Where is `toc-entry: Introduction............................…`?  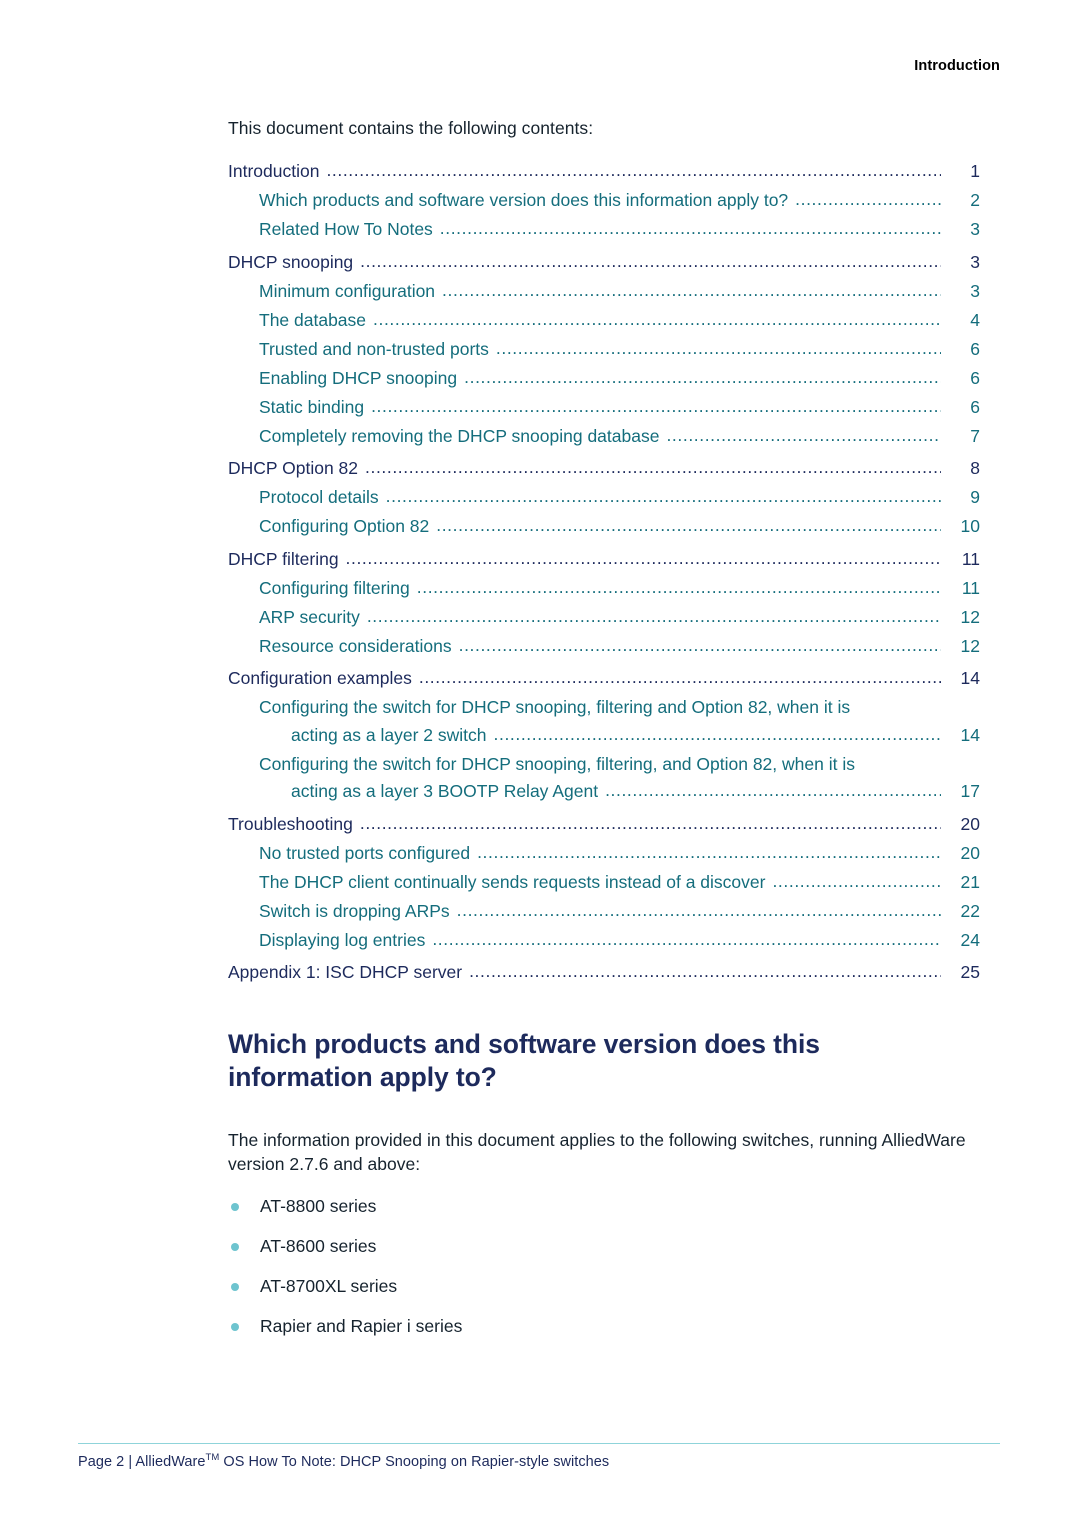
toc-entry: Introduction............................… is located at coordinates (604, 171).